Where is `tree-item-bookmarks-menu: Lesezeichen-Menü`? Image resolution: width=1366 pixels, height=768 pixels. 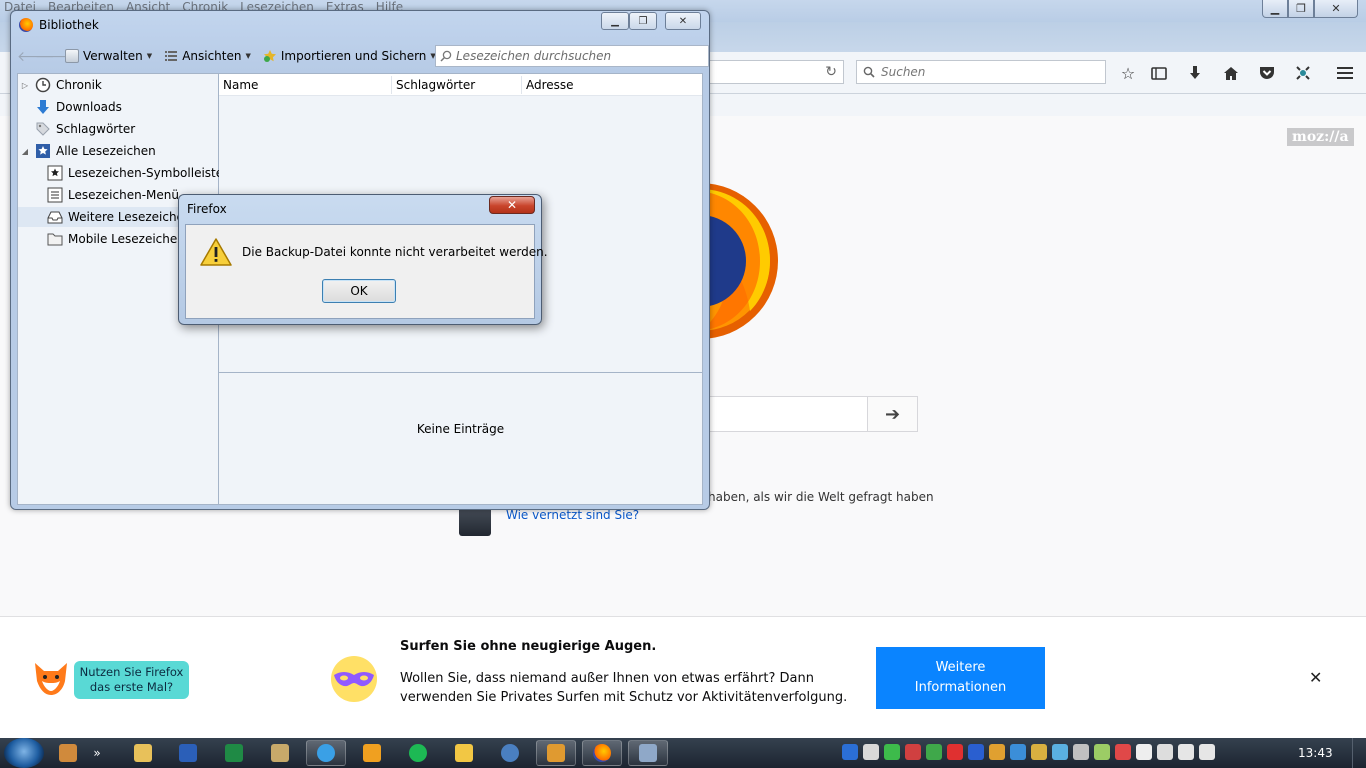 tree-item-bookmarks-menu: Lesezeichen-Menü is located at coordinates (105, 195).